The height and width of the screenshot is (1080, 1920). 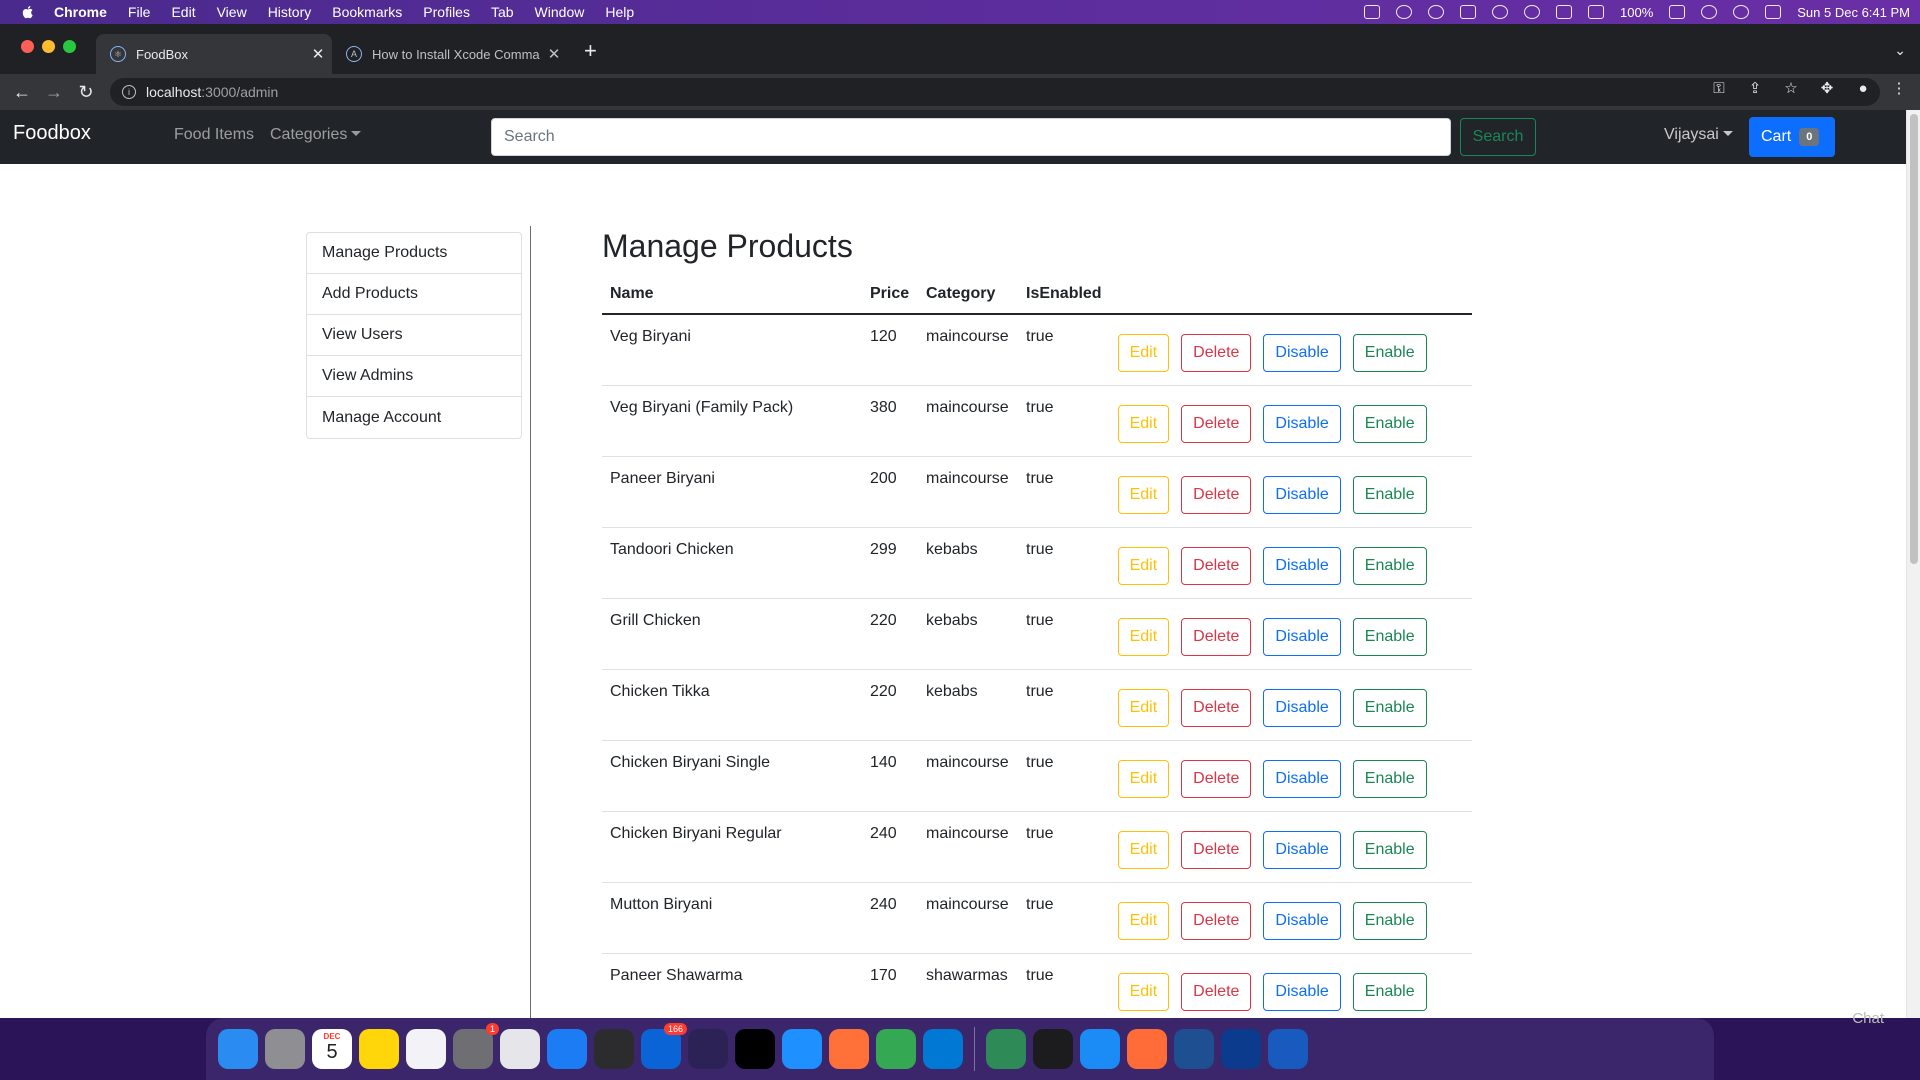 I want to click on vpn-icon, so click(x=1404, y=12).